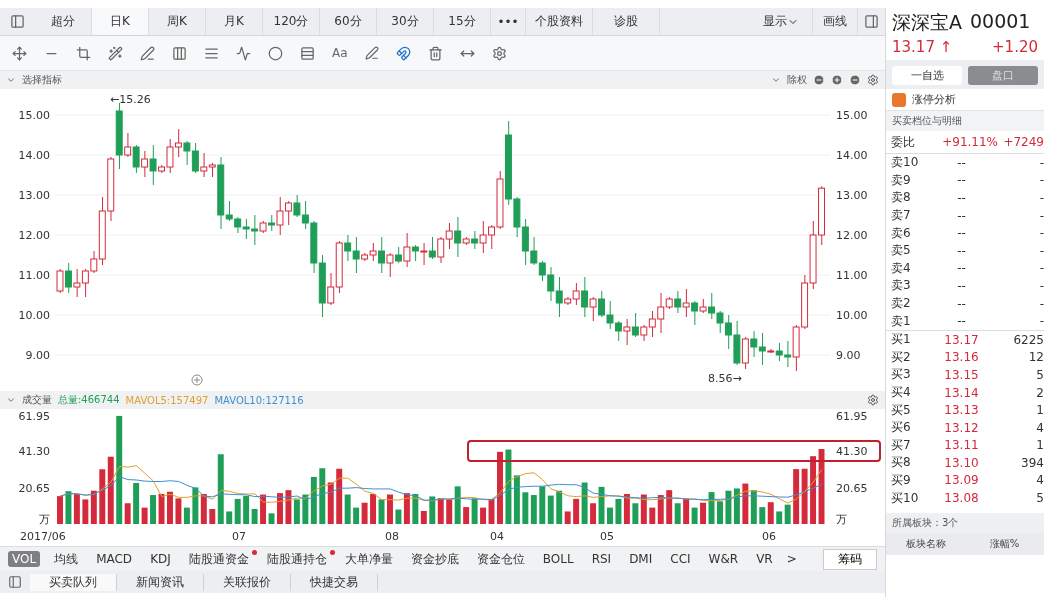 This screenshot has height=597, width=1044. Describe the element at coordinates (901, 463) in the screenshot. I see `bid-label: 买8` at that location.